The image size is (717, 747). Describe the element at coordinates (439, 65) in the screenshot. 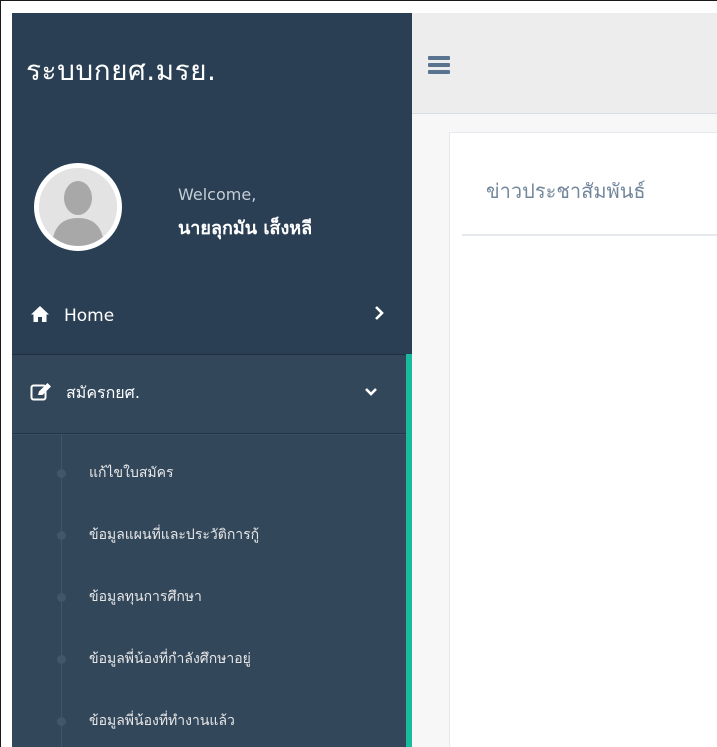

I see `hamburger-icon` at that location.